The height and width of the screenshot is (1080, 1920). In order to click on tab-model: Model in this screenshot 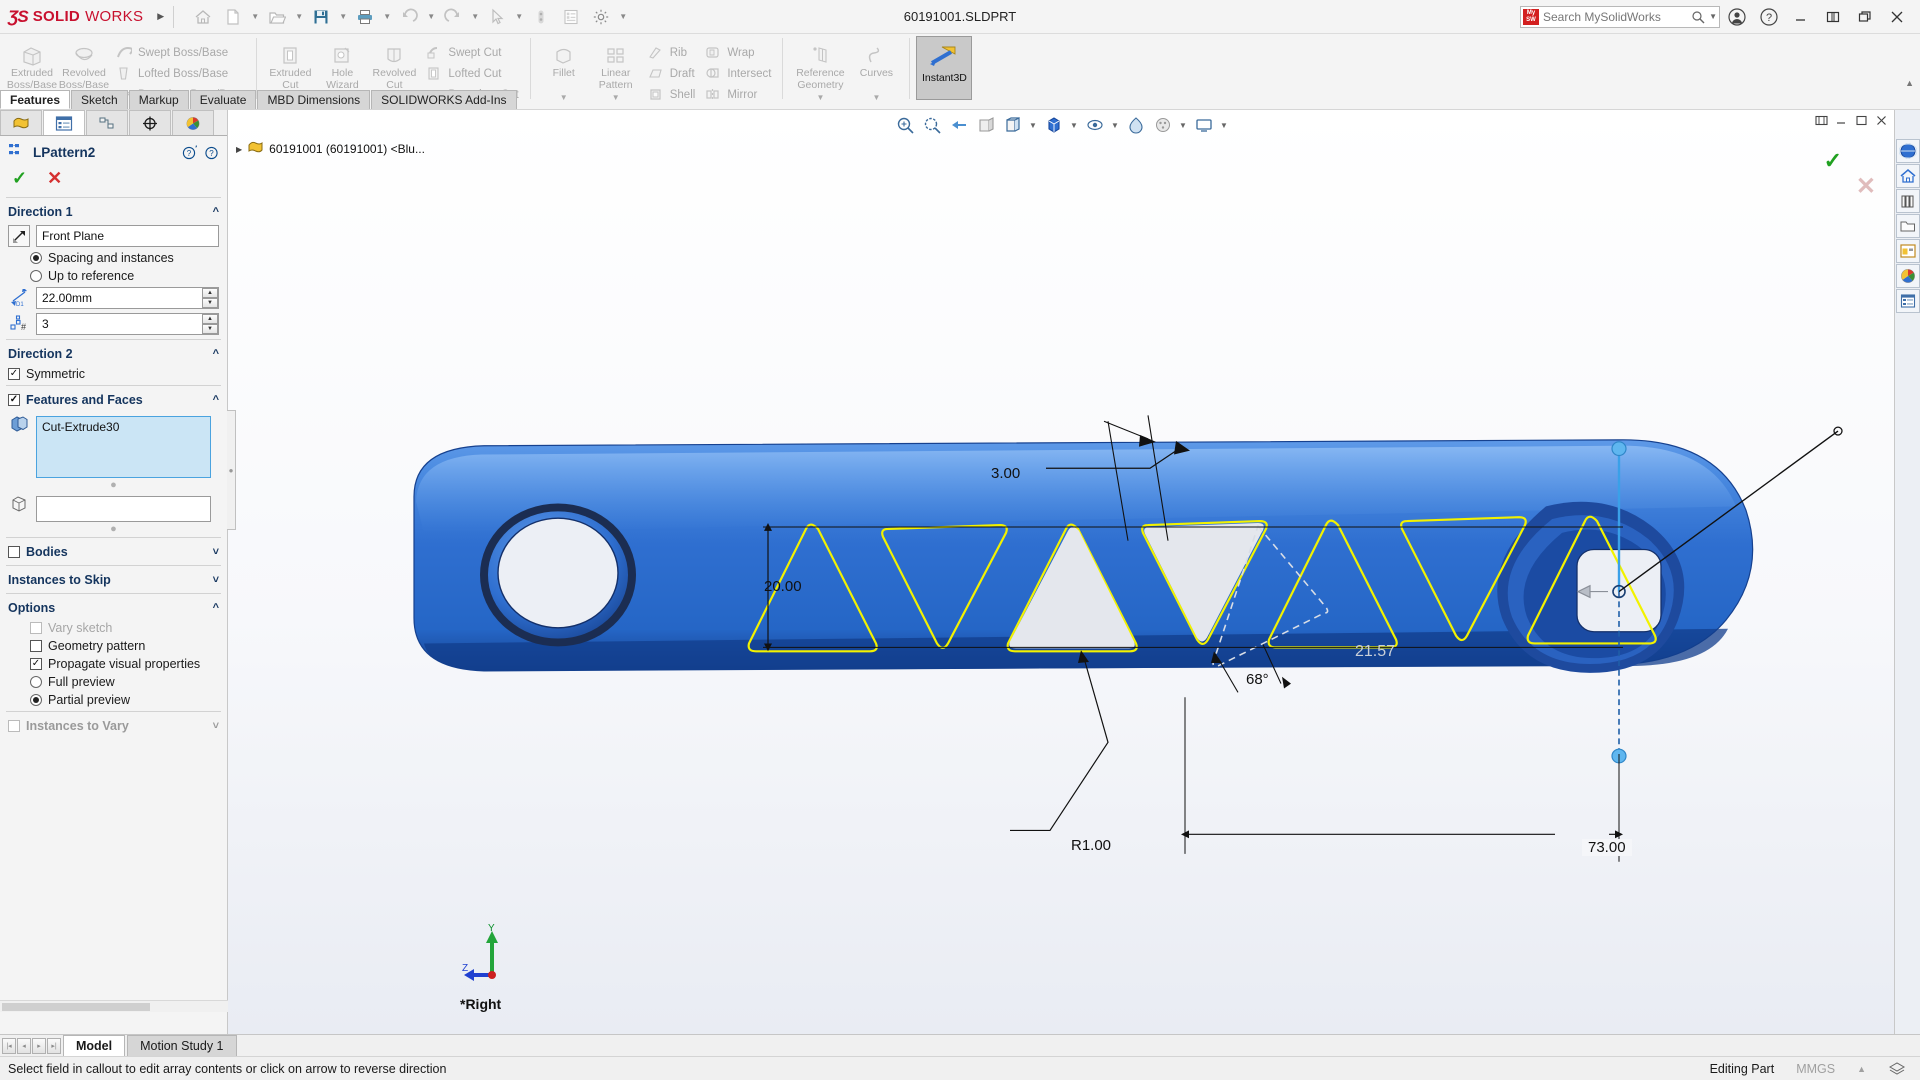, I will do `click(94, 1045)`.